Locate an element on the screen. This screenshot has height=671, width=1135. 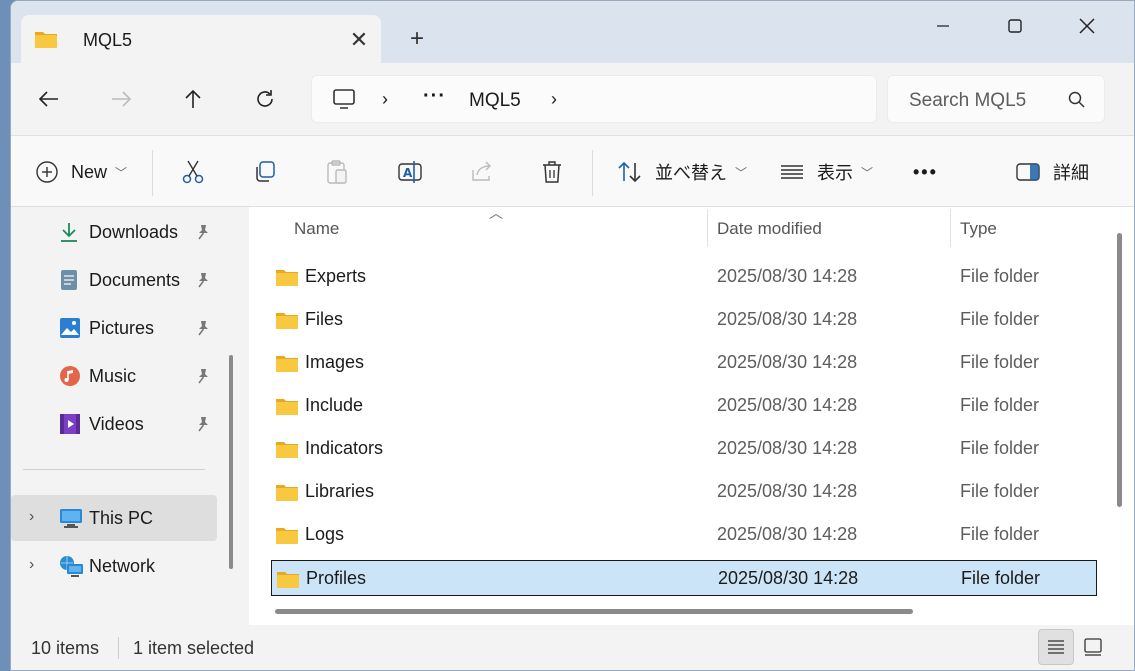
view-button: 表示 ﹀ is located at coordinates (826, 172).